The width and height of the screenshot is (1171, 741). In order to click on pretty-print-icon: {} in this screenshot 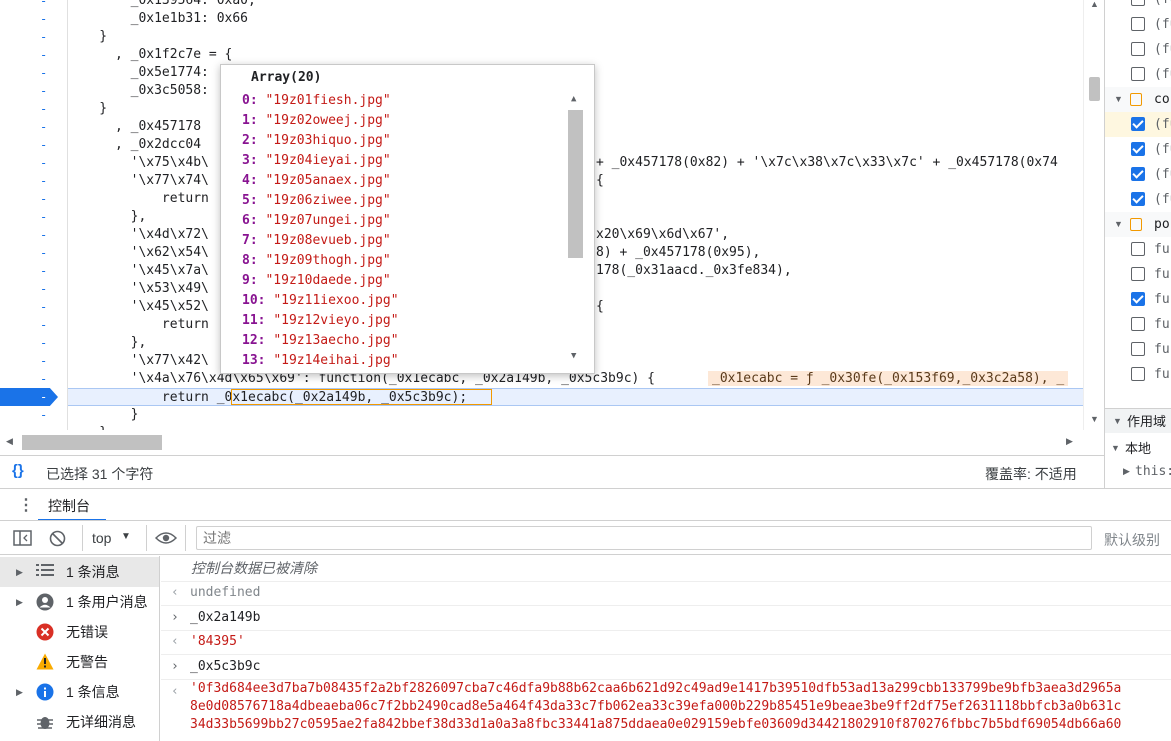, I will do `click(18, 470)`.